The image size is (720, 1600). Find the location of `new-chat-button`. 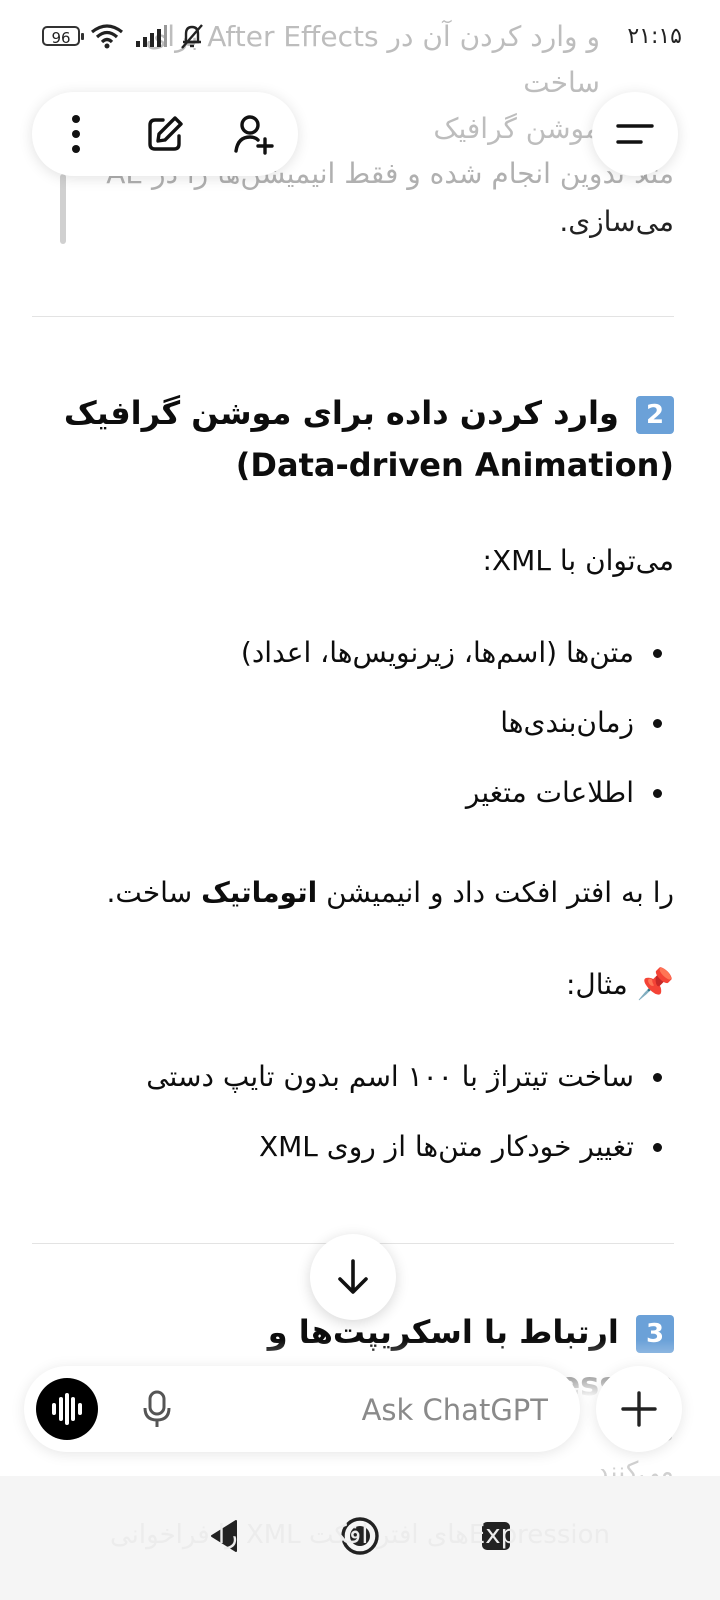

new-chat-button is located at coordinates (165, 134).